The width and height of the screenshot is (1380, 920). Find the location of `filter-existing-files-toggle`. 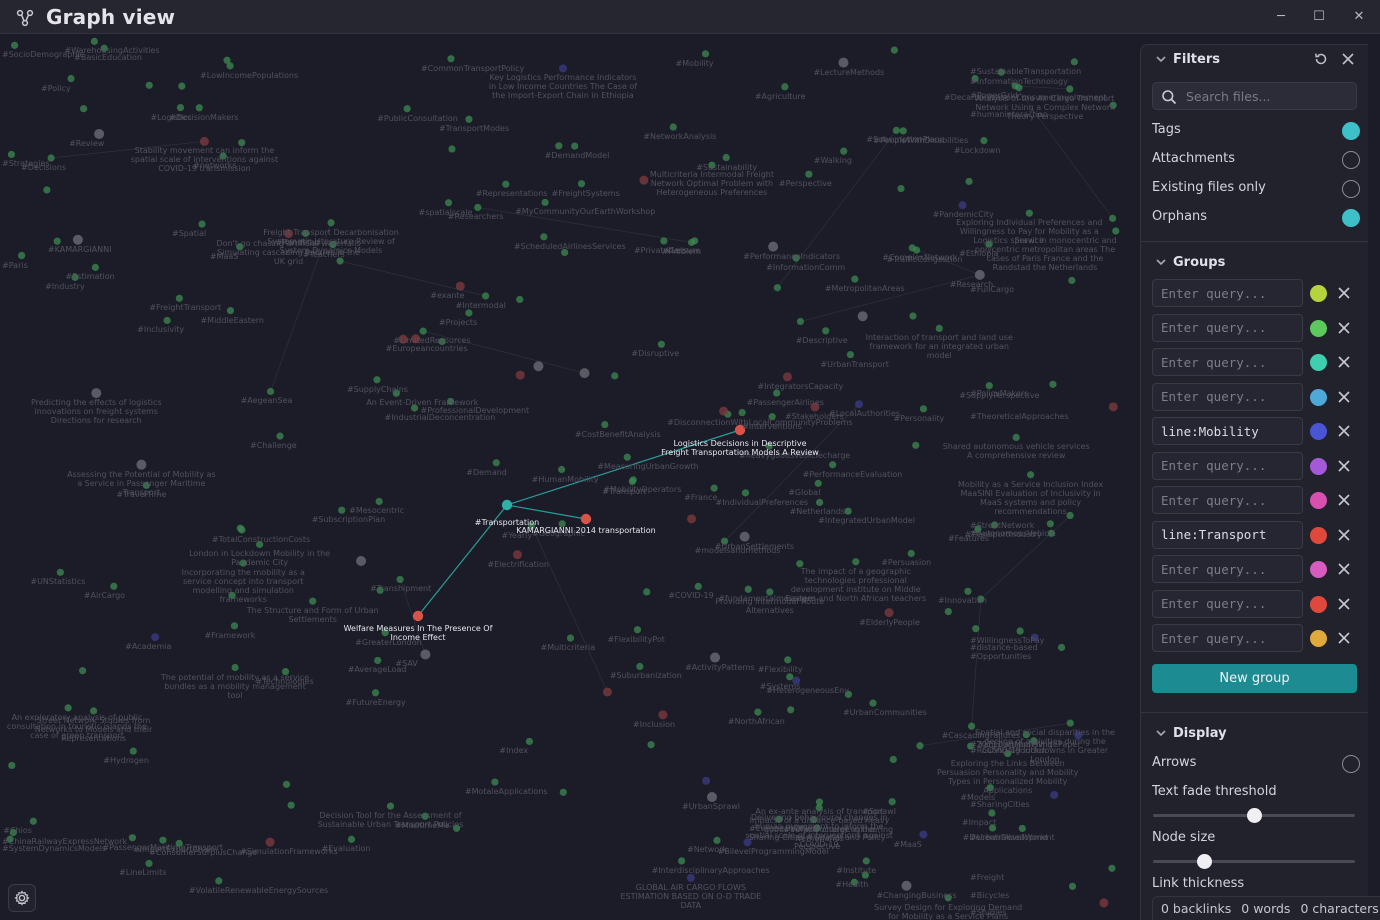

filter-existing-files-toggle is located at coordinates (1351, 189).